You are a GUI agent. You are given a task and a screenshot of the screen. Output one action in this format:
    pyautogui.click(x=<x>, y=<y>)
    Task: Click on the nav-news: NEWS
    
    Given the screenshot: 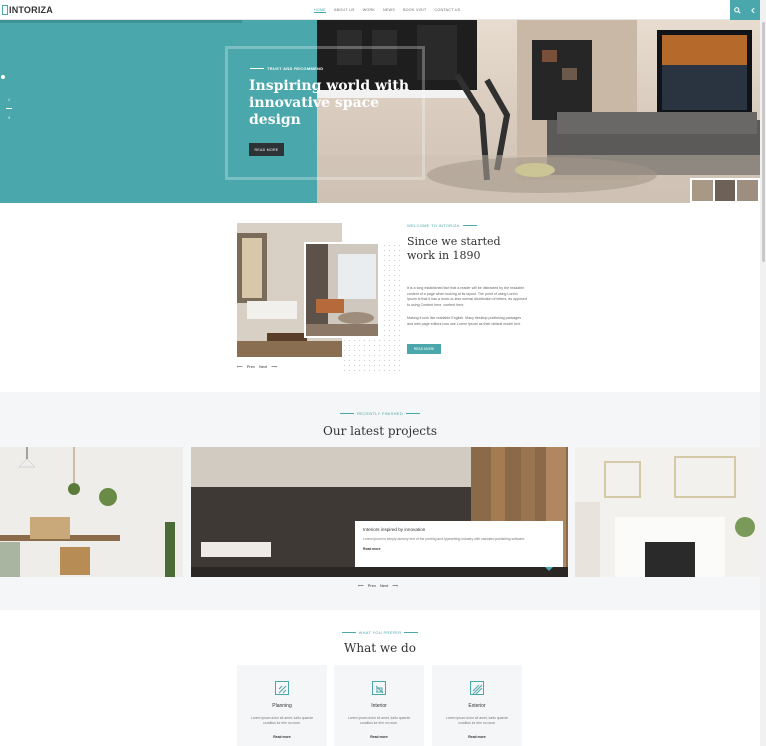 What is the action you would take?
    pyautogui.click(x=389, y=10)
    